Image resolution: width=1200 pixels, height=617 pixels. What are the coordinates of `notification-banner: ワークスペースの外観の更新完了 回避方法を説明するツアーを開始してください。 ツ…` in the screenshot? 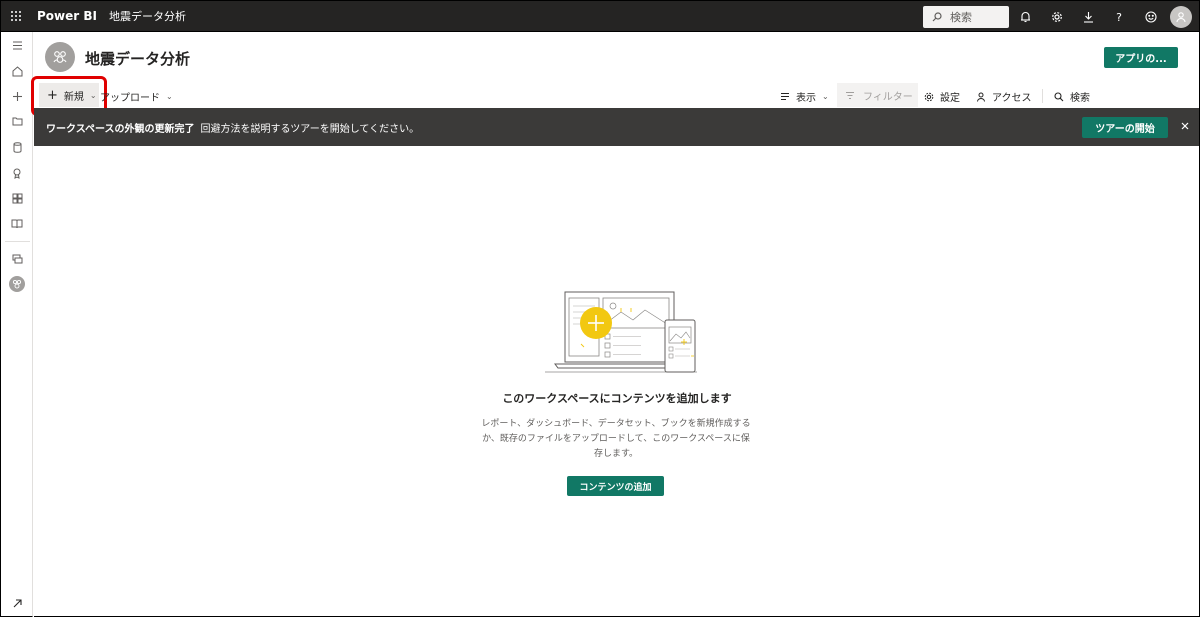 It's located at (616, 127).